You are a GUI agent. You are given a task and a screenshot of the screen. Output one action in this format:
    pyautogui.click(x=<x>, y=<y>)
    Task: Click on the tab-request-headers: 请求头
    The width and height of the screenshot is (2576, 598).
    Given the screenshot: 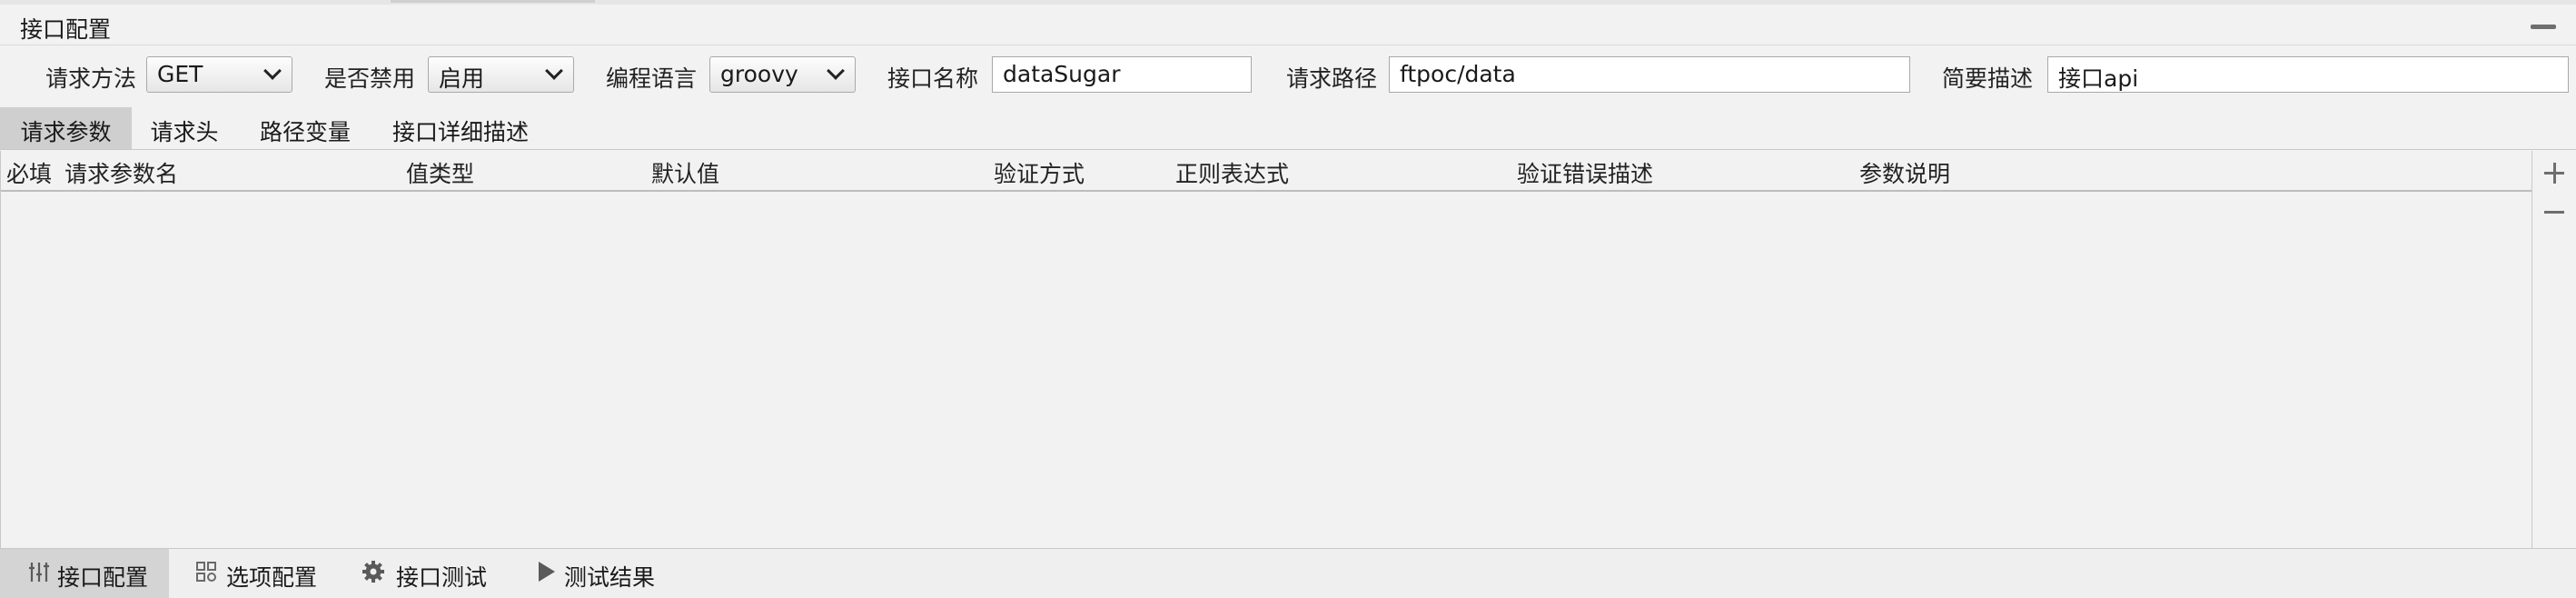 What is the action you would take?
    pyautogui.click(x=184, y=128)
    